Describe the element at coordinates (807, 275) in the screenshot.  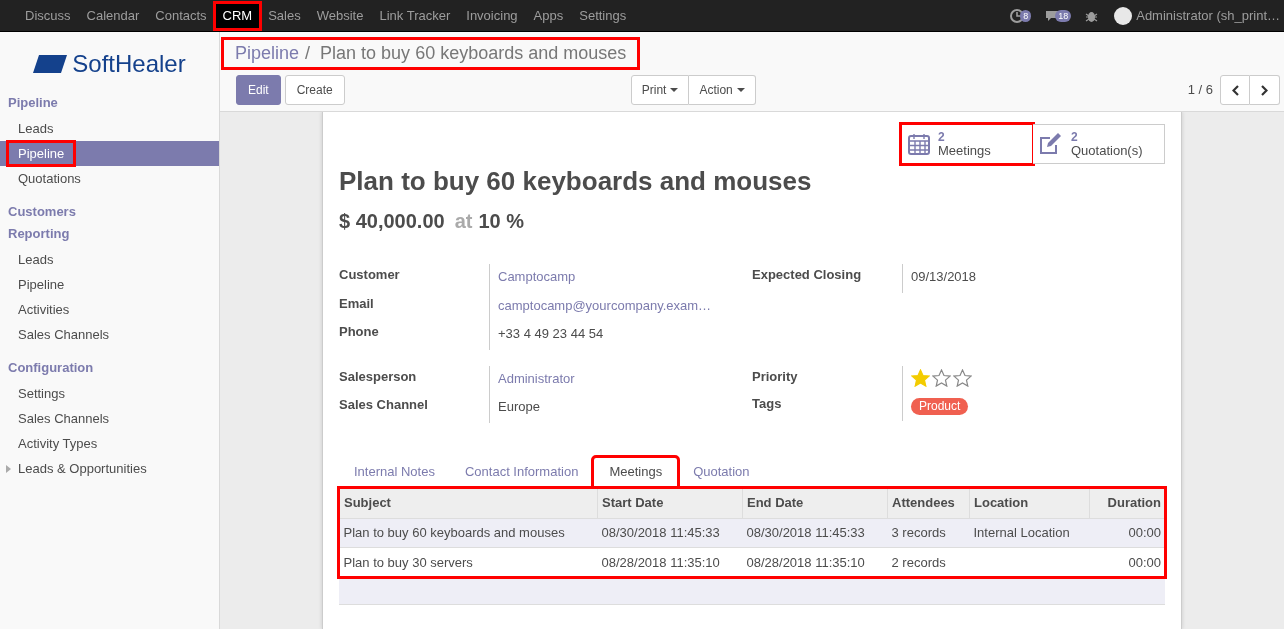
I see `field-label: Expected Closing` at that location.